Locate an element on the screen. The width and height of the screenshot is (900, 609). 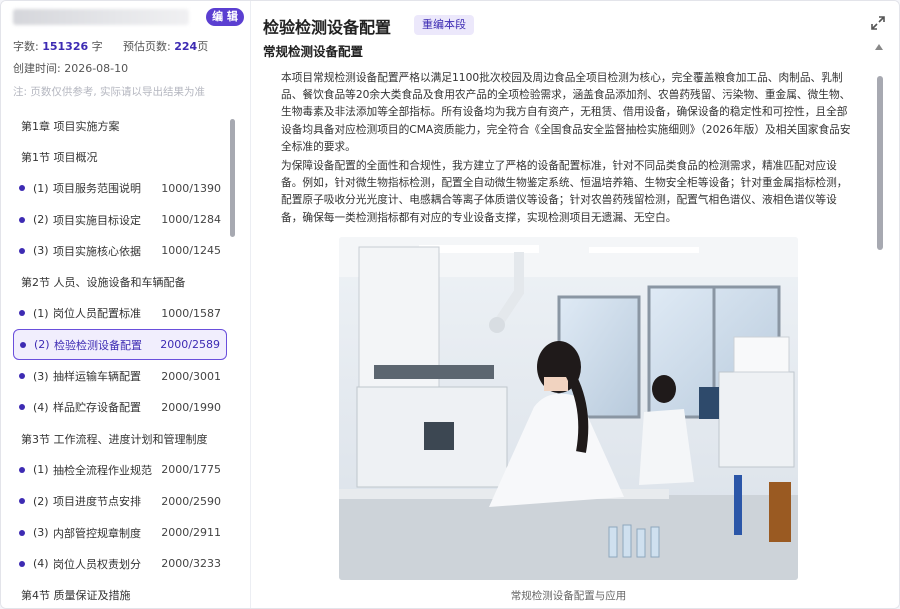
toc-label: 第4节 质量保证及措施 is located at coordinates (76, 596).